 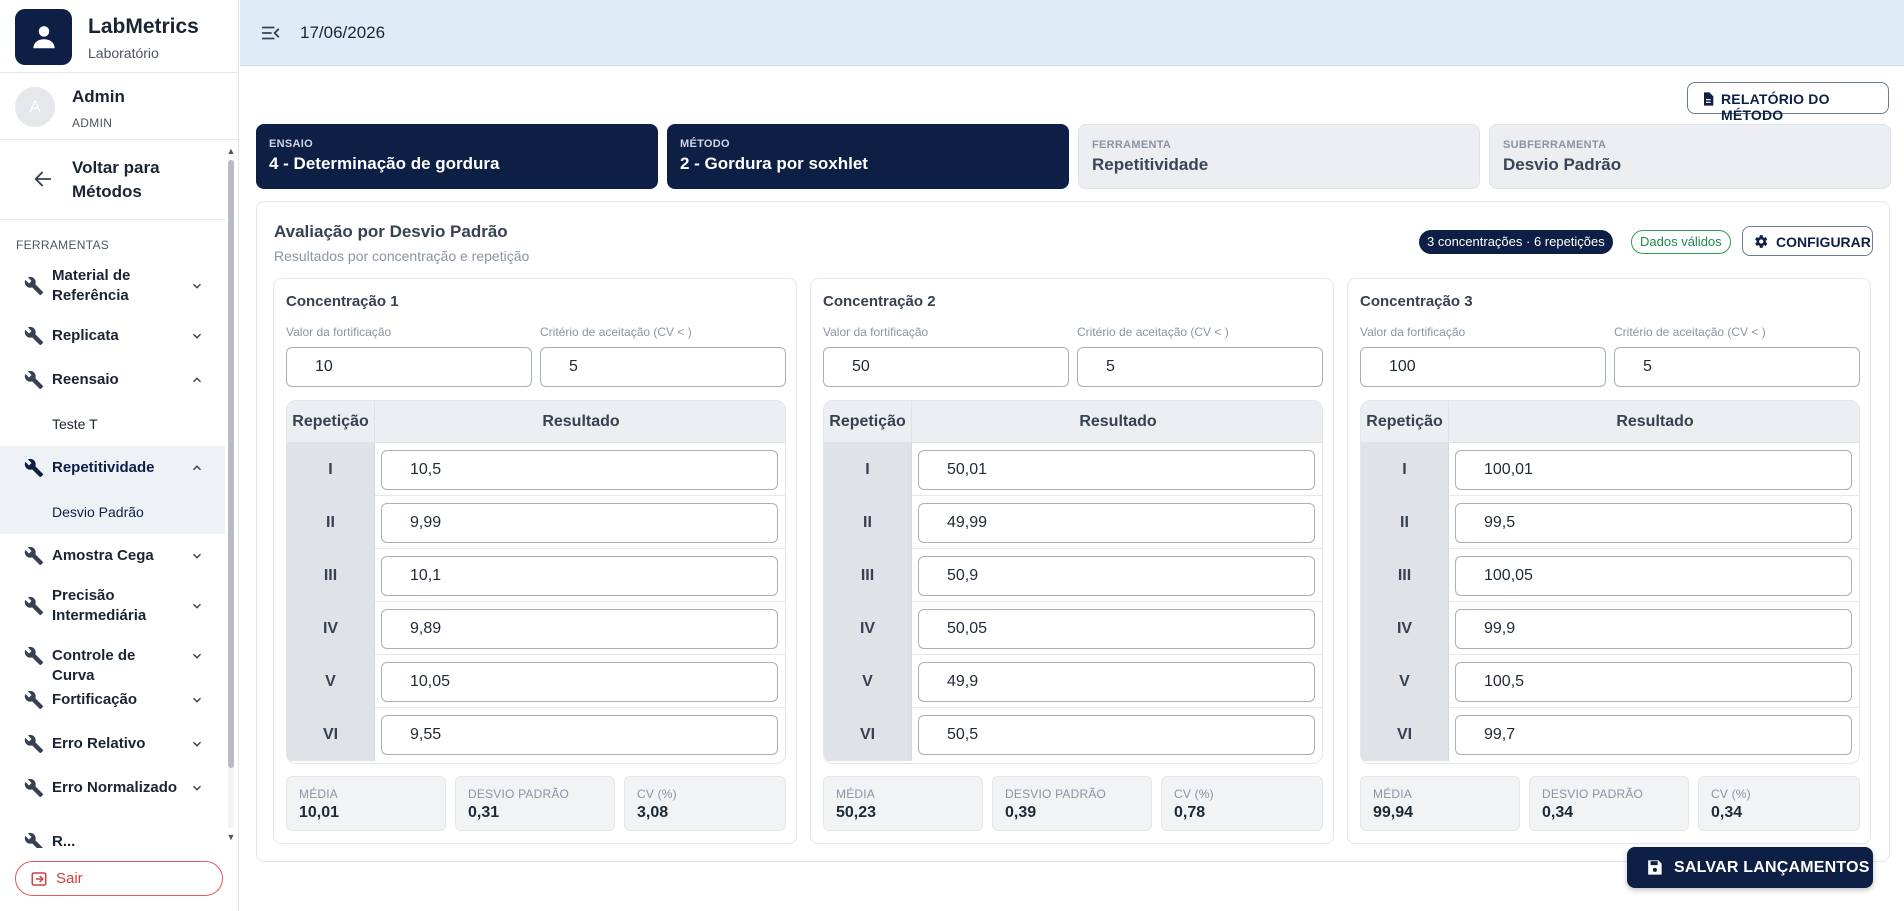 What do you see at coordinates (85, 335) in the screenshot?
I see `sidebar-item-label: Replicata` at bounding box center [85, 335].